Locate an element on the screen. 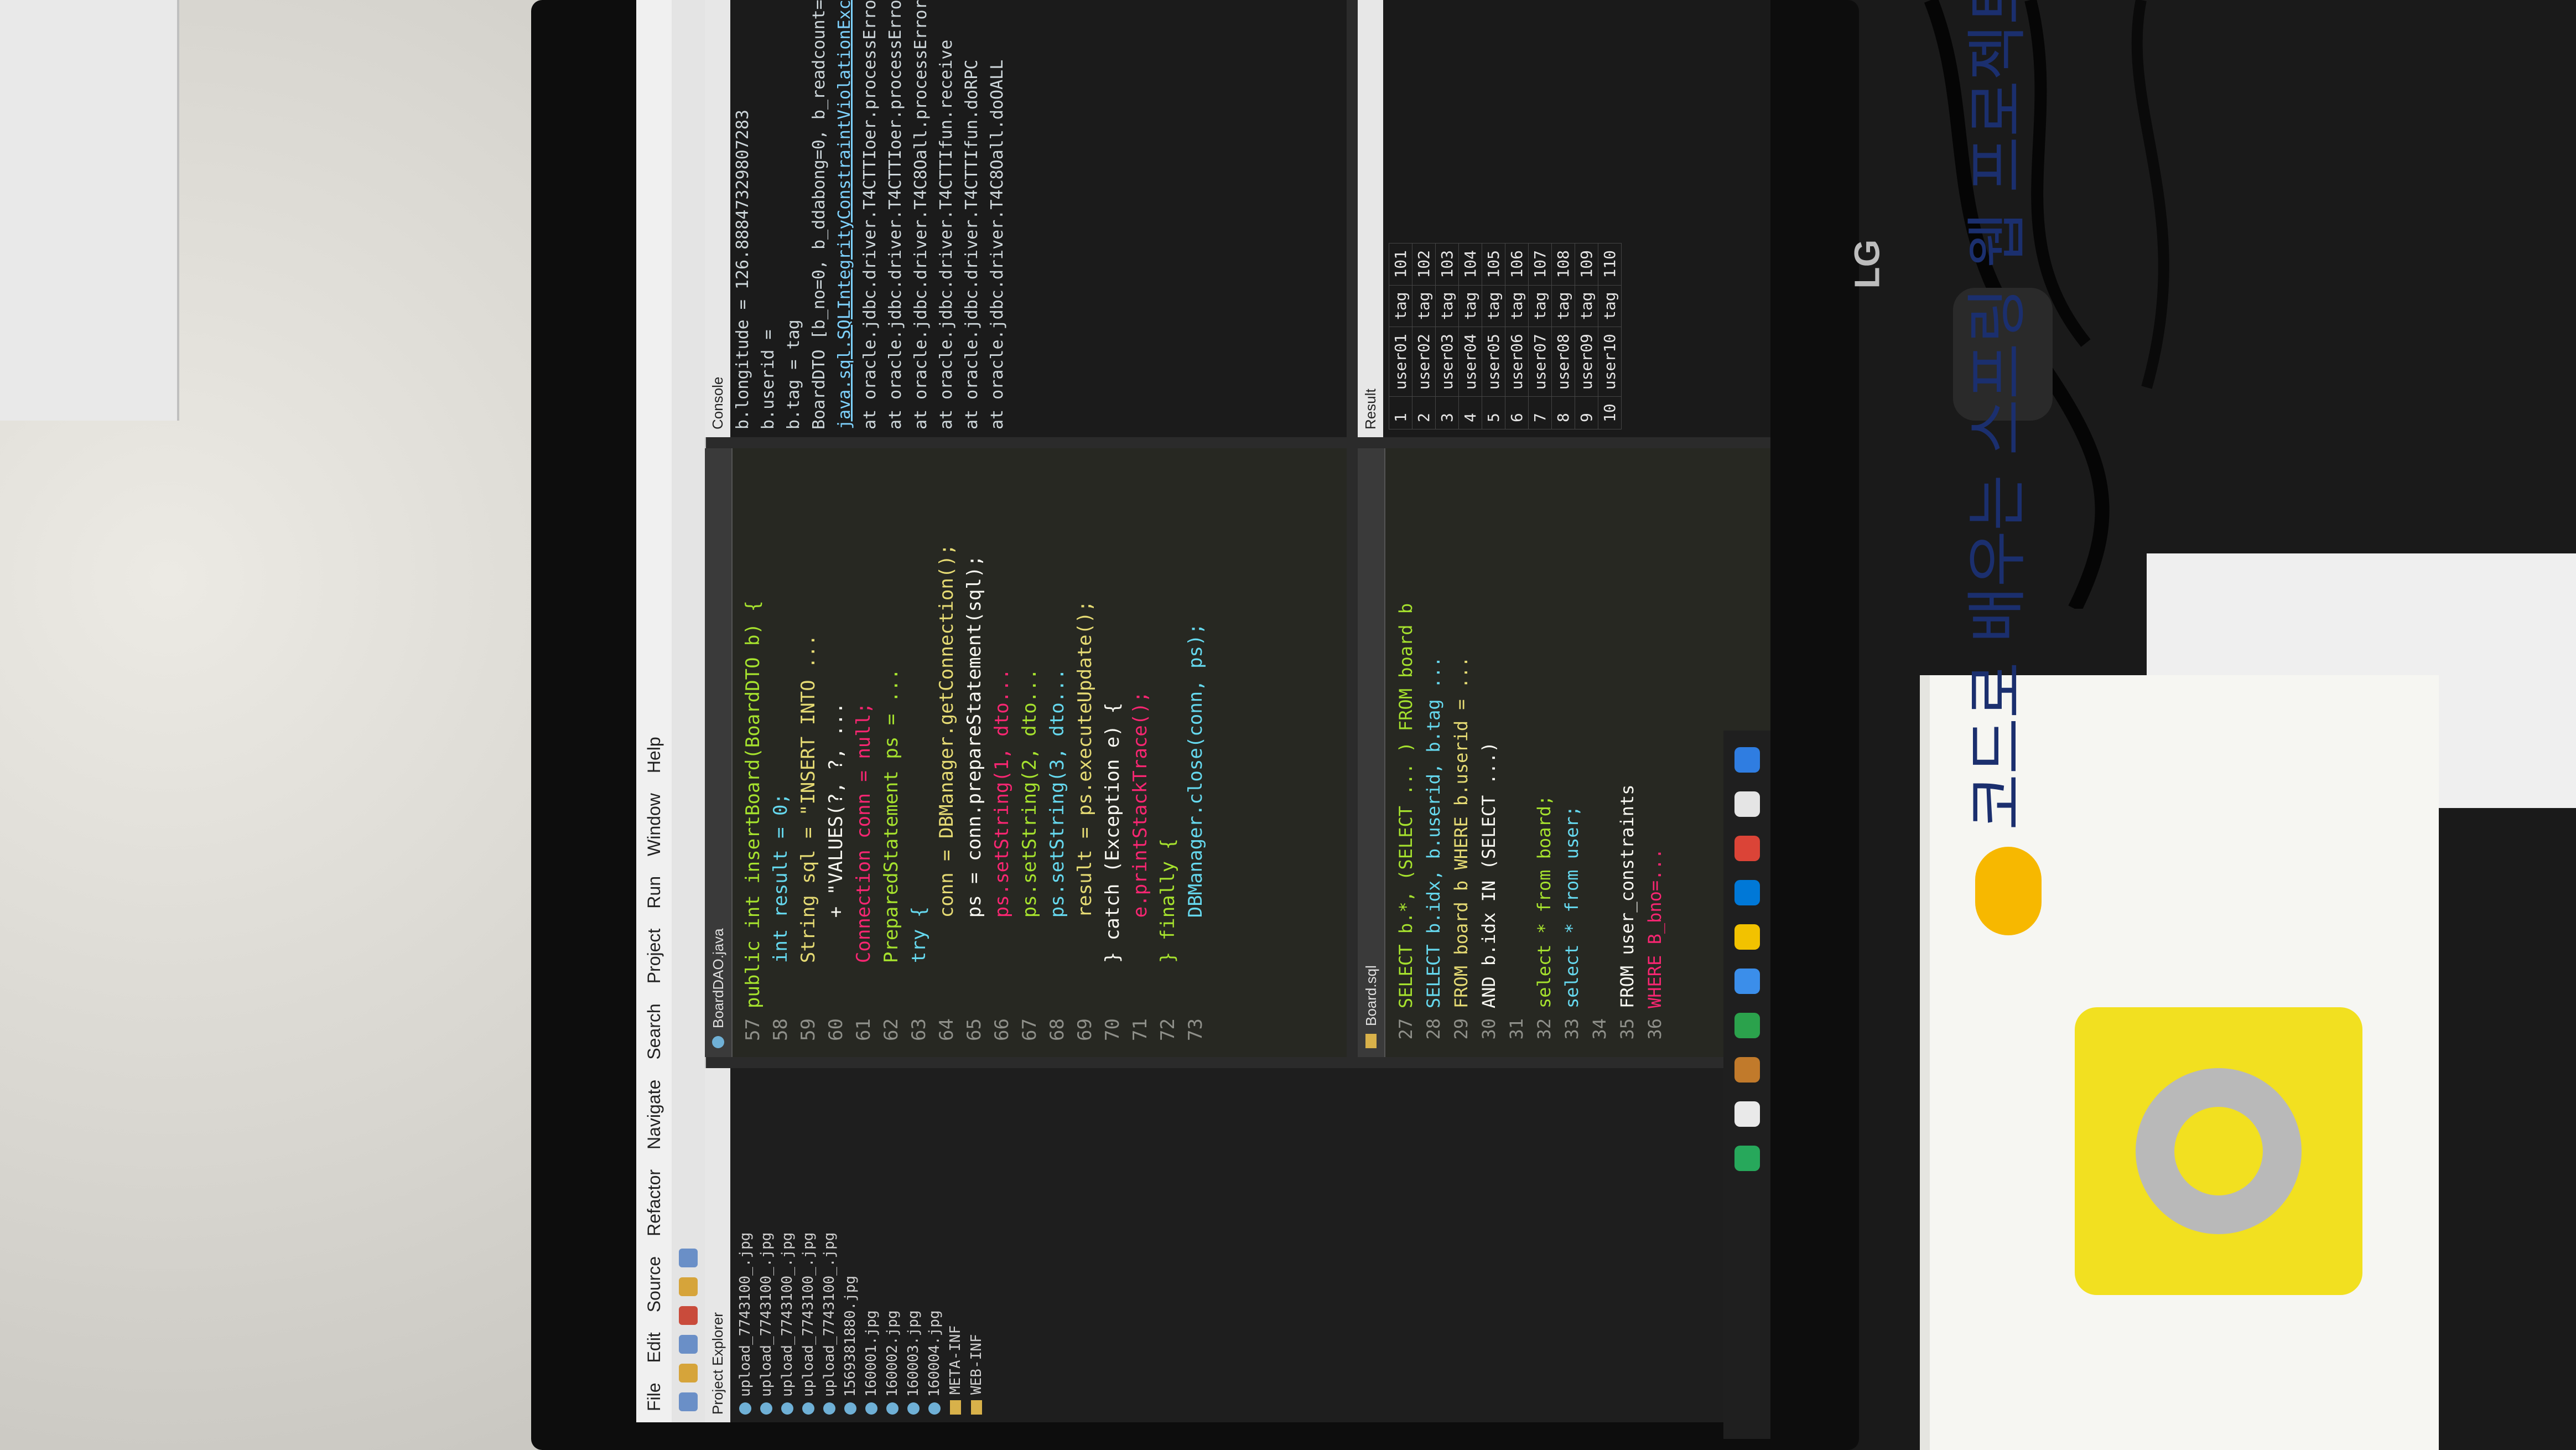  line-number: 67 is located at coordinates (1030, 1029).